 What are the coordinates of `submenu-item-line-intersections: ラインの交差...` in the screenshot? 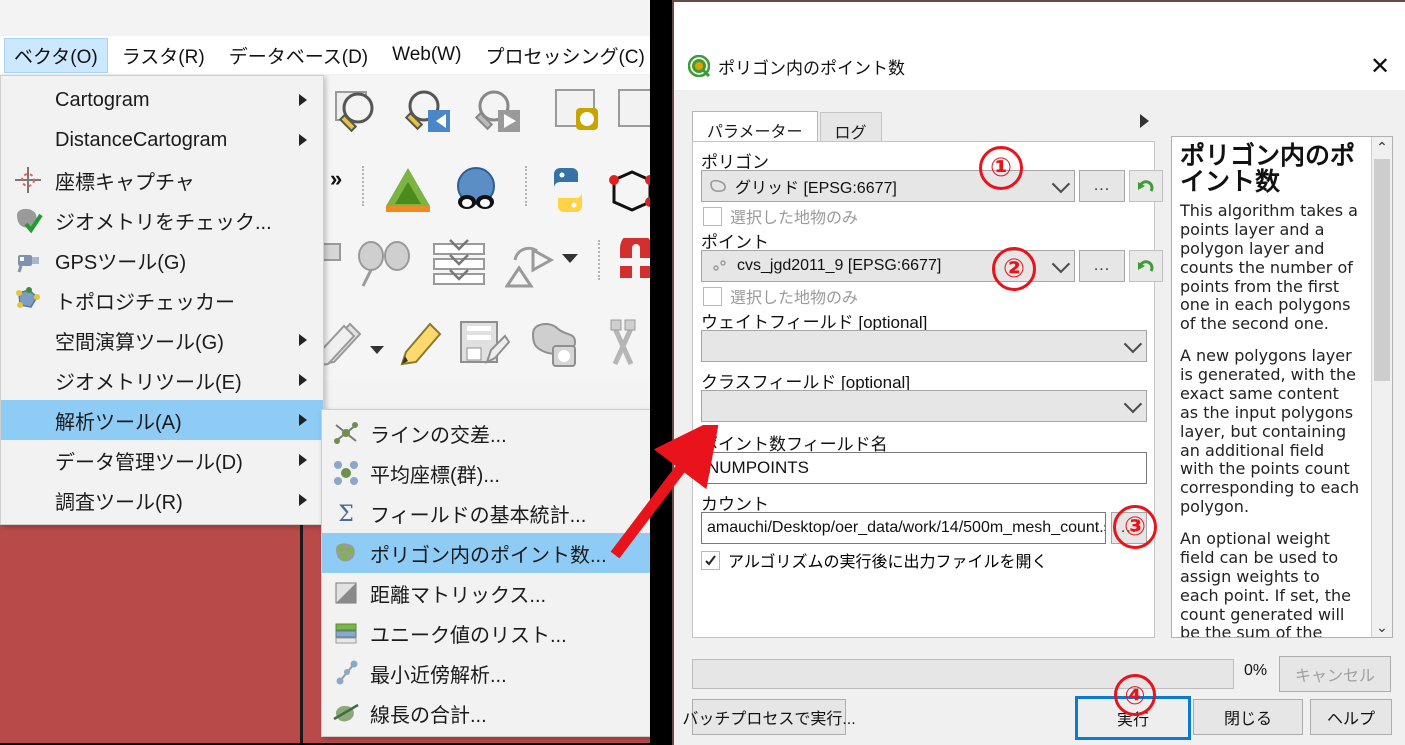 It's located at (486, 433).